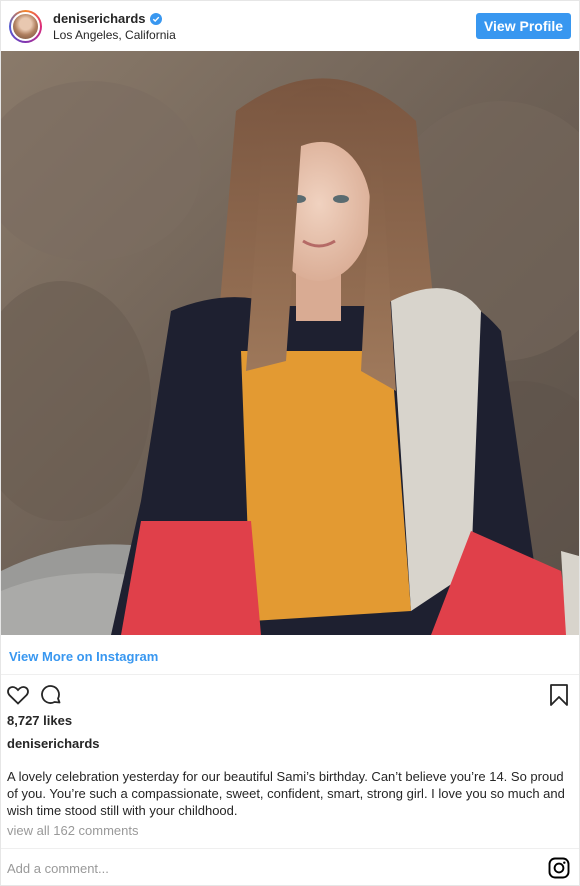 The width and height of the screenshot is (580, 886). What do you see at coordinates (18, 695) in the screenshot?
I see `heart-icon` at bounding box center [18, 695].